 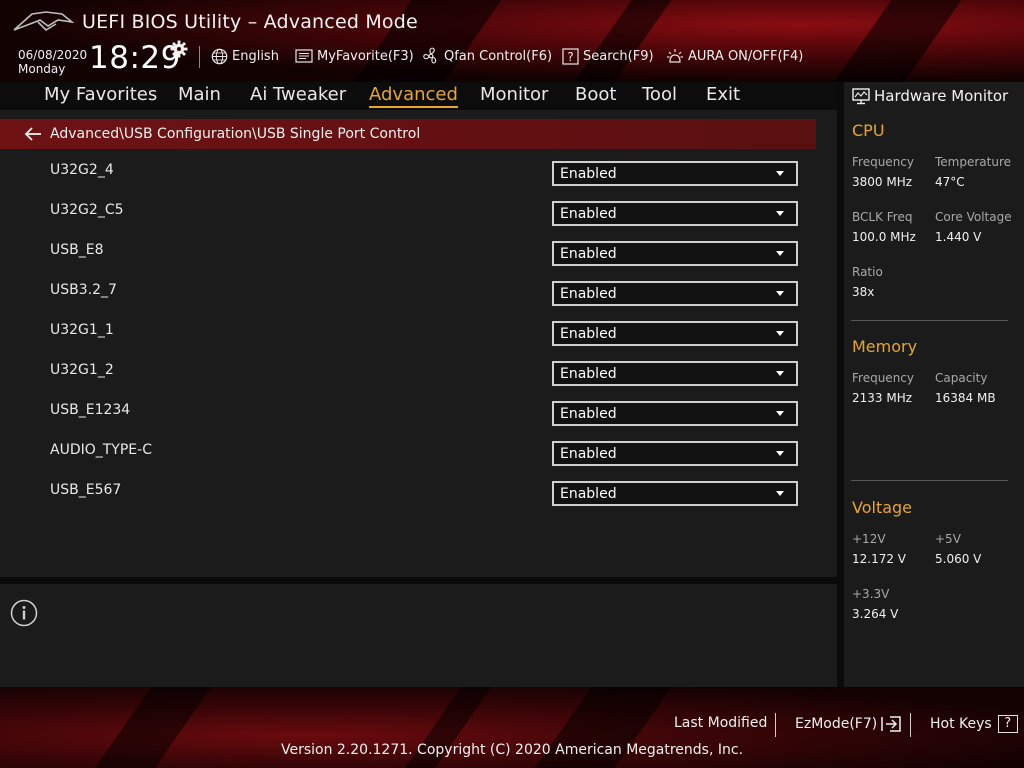 I want to click on tab-monitor: Monitor, so click(x=514, y=95).